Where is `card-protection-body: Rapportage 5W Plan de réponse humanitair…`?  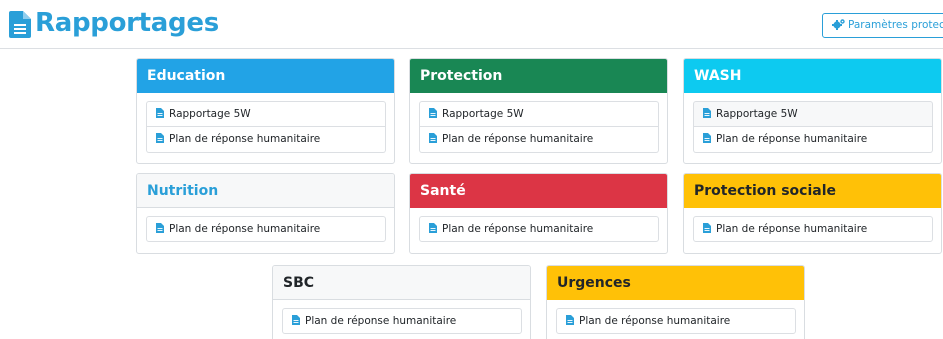 card-protection-body: Rapportage 5W Plan de réponse humanitair… is located at coordinates (538, 127).